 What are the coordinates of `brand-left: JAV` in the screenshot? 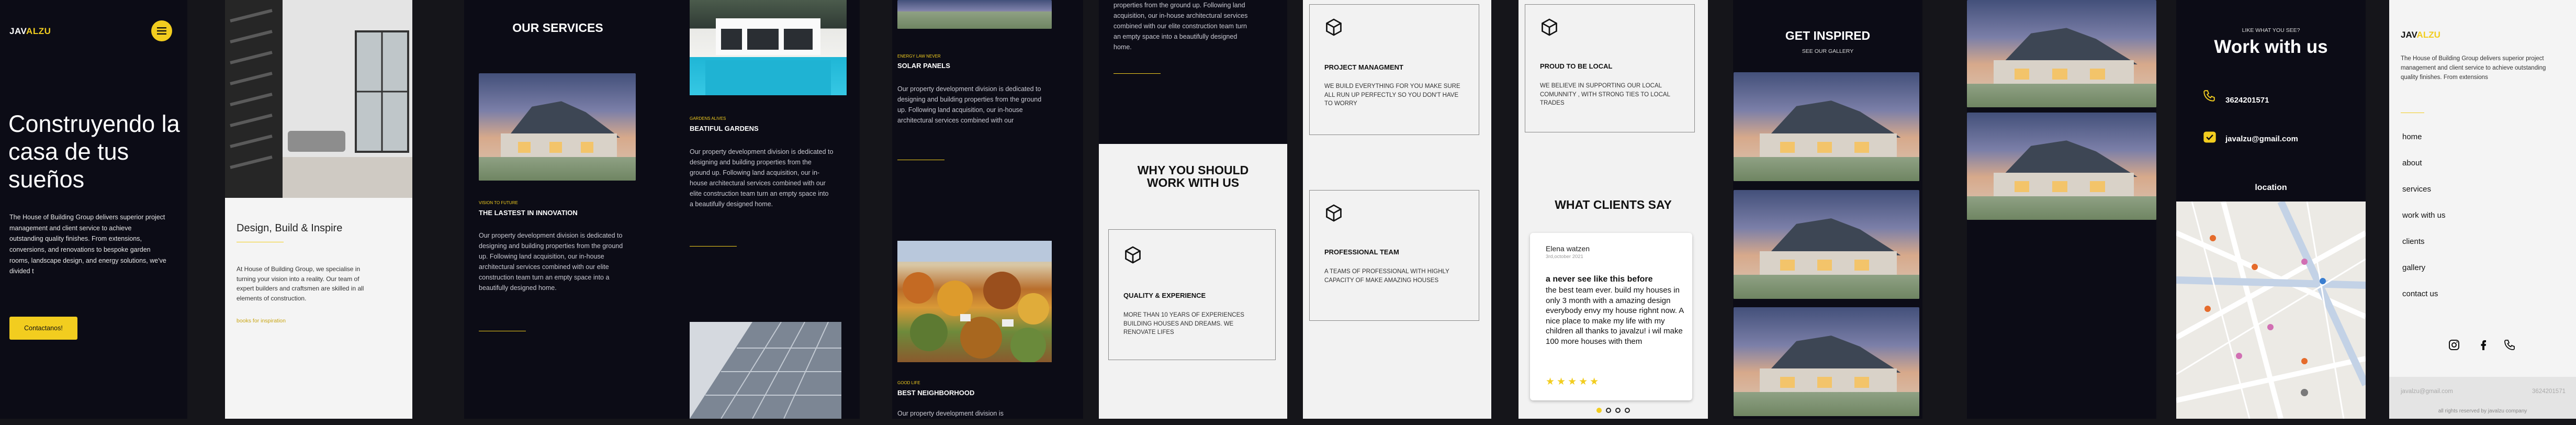 It's located at (18, 31).